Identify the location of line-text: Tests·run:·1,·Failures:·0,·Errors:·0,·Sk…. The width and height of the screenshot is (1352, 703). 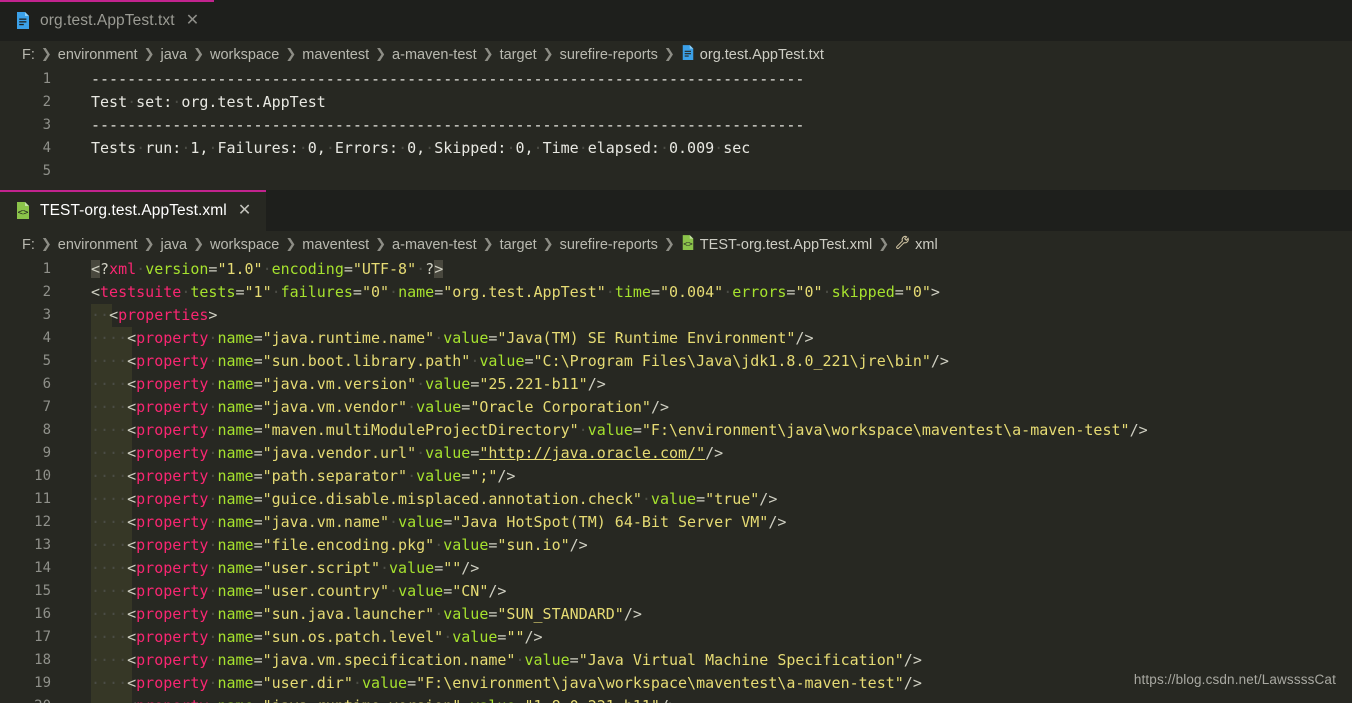
(421, 148).